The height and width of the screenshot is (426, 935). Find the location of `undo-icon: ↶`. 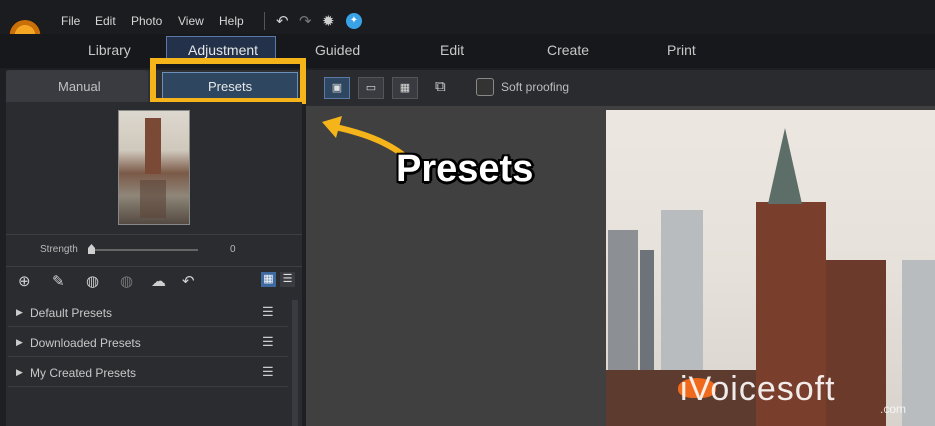

undo-icon: ↶ is located at coordinates (282, 21).